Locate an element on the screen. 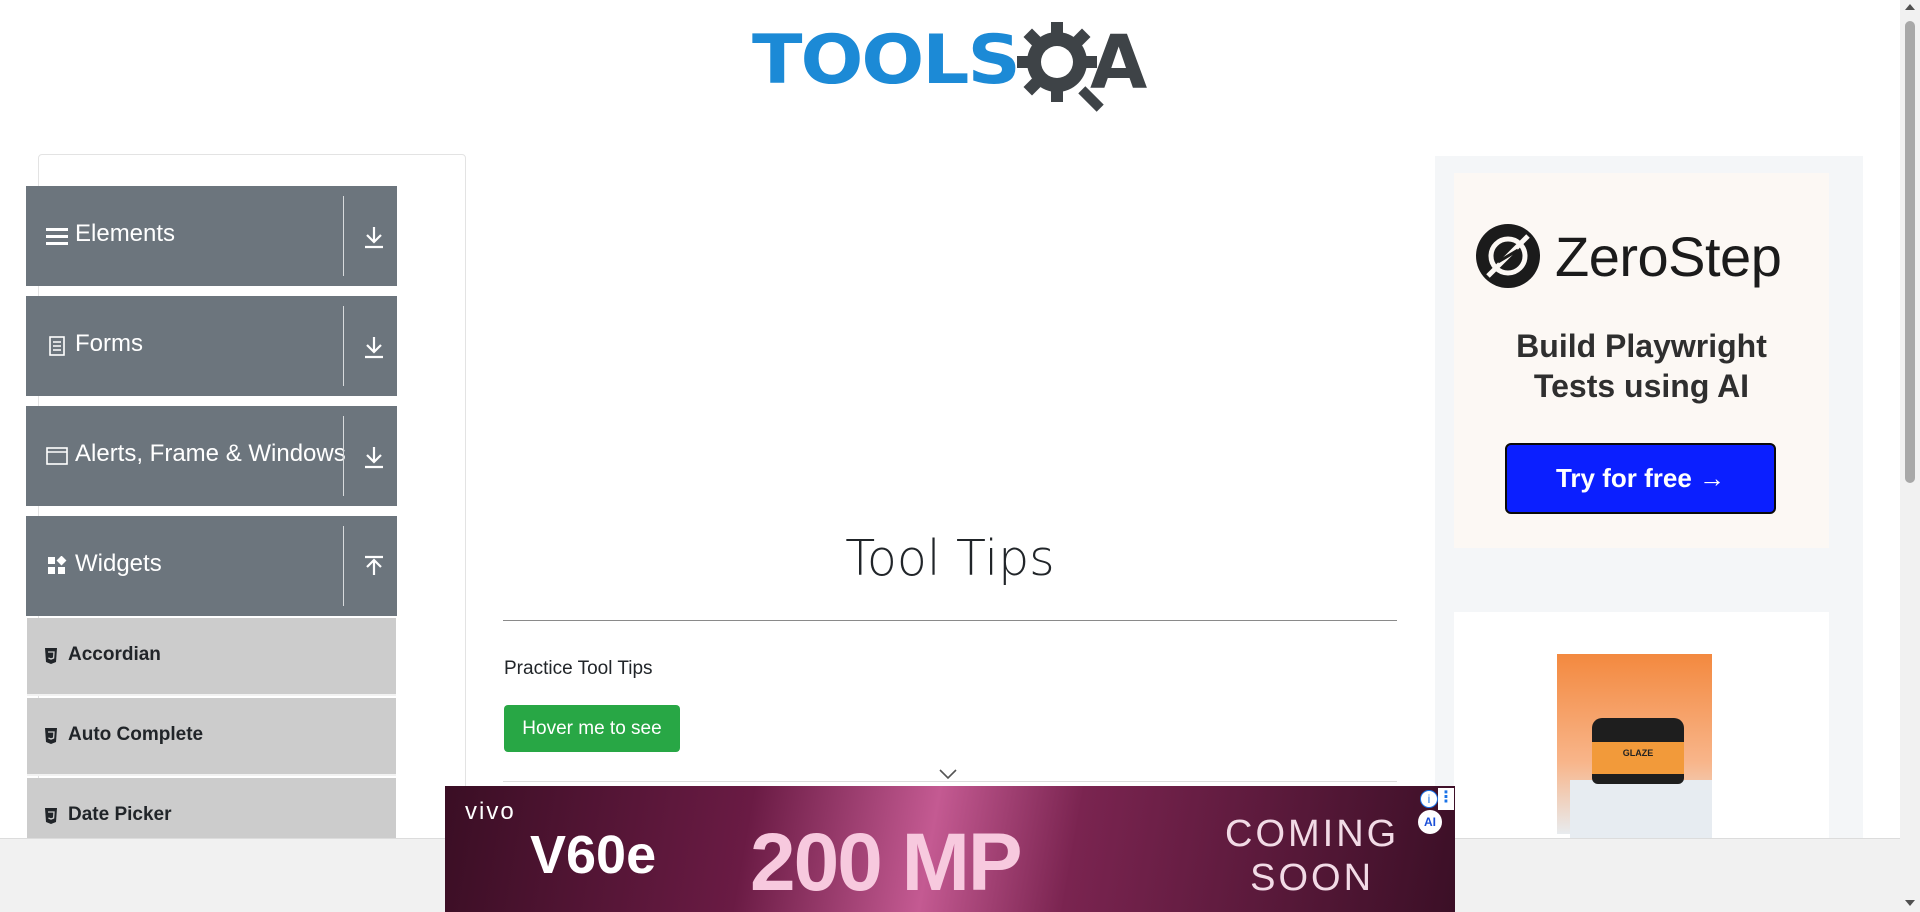 This screenshot has height=912, width=1920. section-label: Practice Tool Tips is located at coordinates (578, 668).